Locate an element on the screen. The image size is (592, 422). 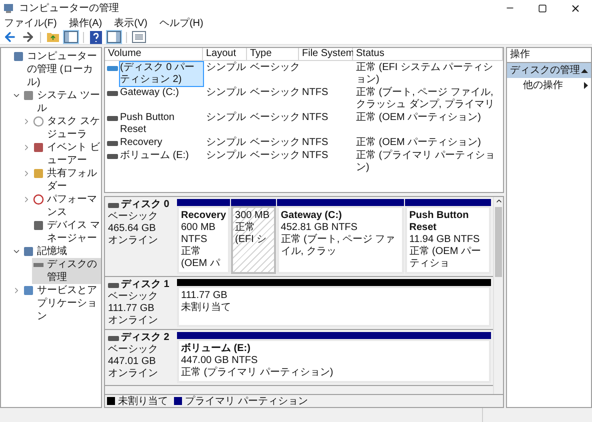
partition-info: 600 MB NTFS is located at coordinates (198, 234).